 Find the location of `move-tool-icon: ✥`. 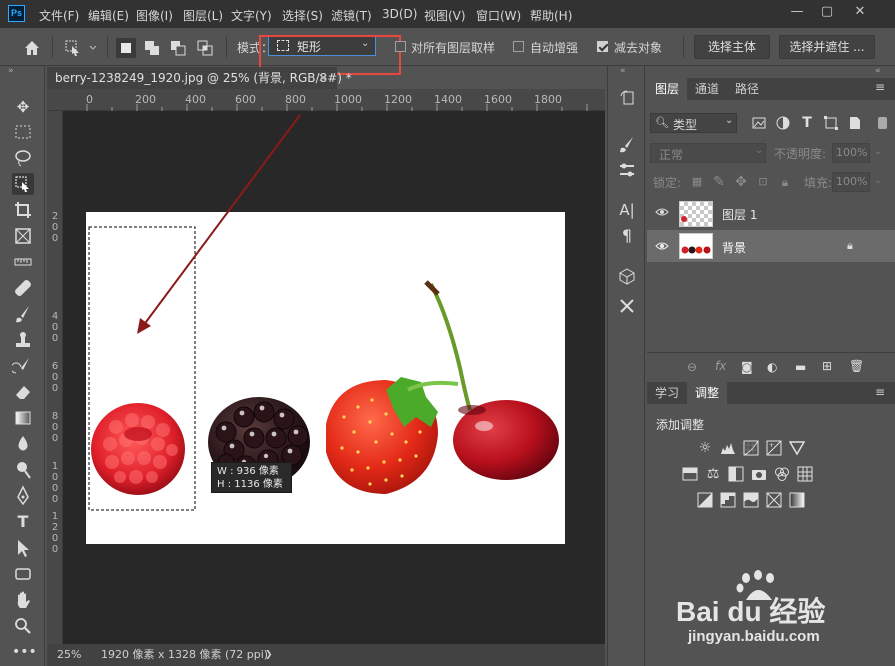

move-tool-icon: ✥ is located at coordinates (23, 107).